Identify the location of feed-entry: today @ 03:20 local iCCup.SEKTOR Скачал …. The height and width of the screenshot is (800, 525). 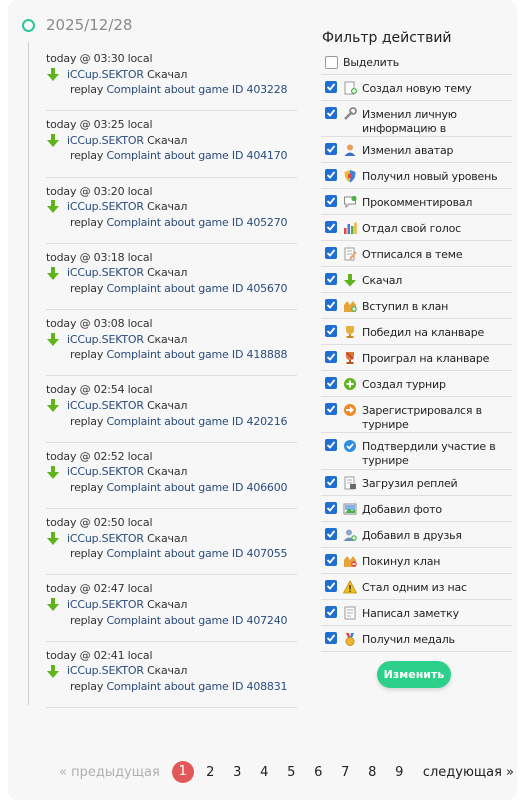
(171, 211).